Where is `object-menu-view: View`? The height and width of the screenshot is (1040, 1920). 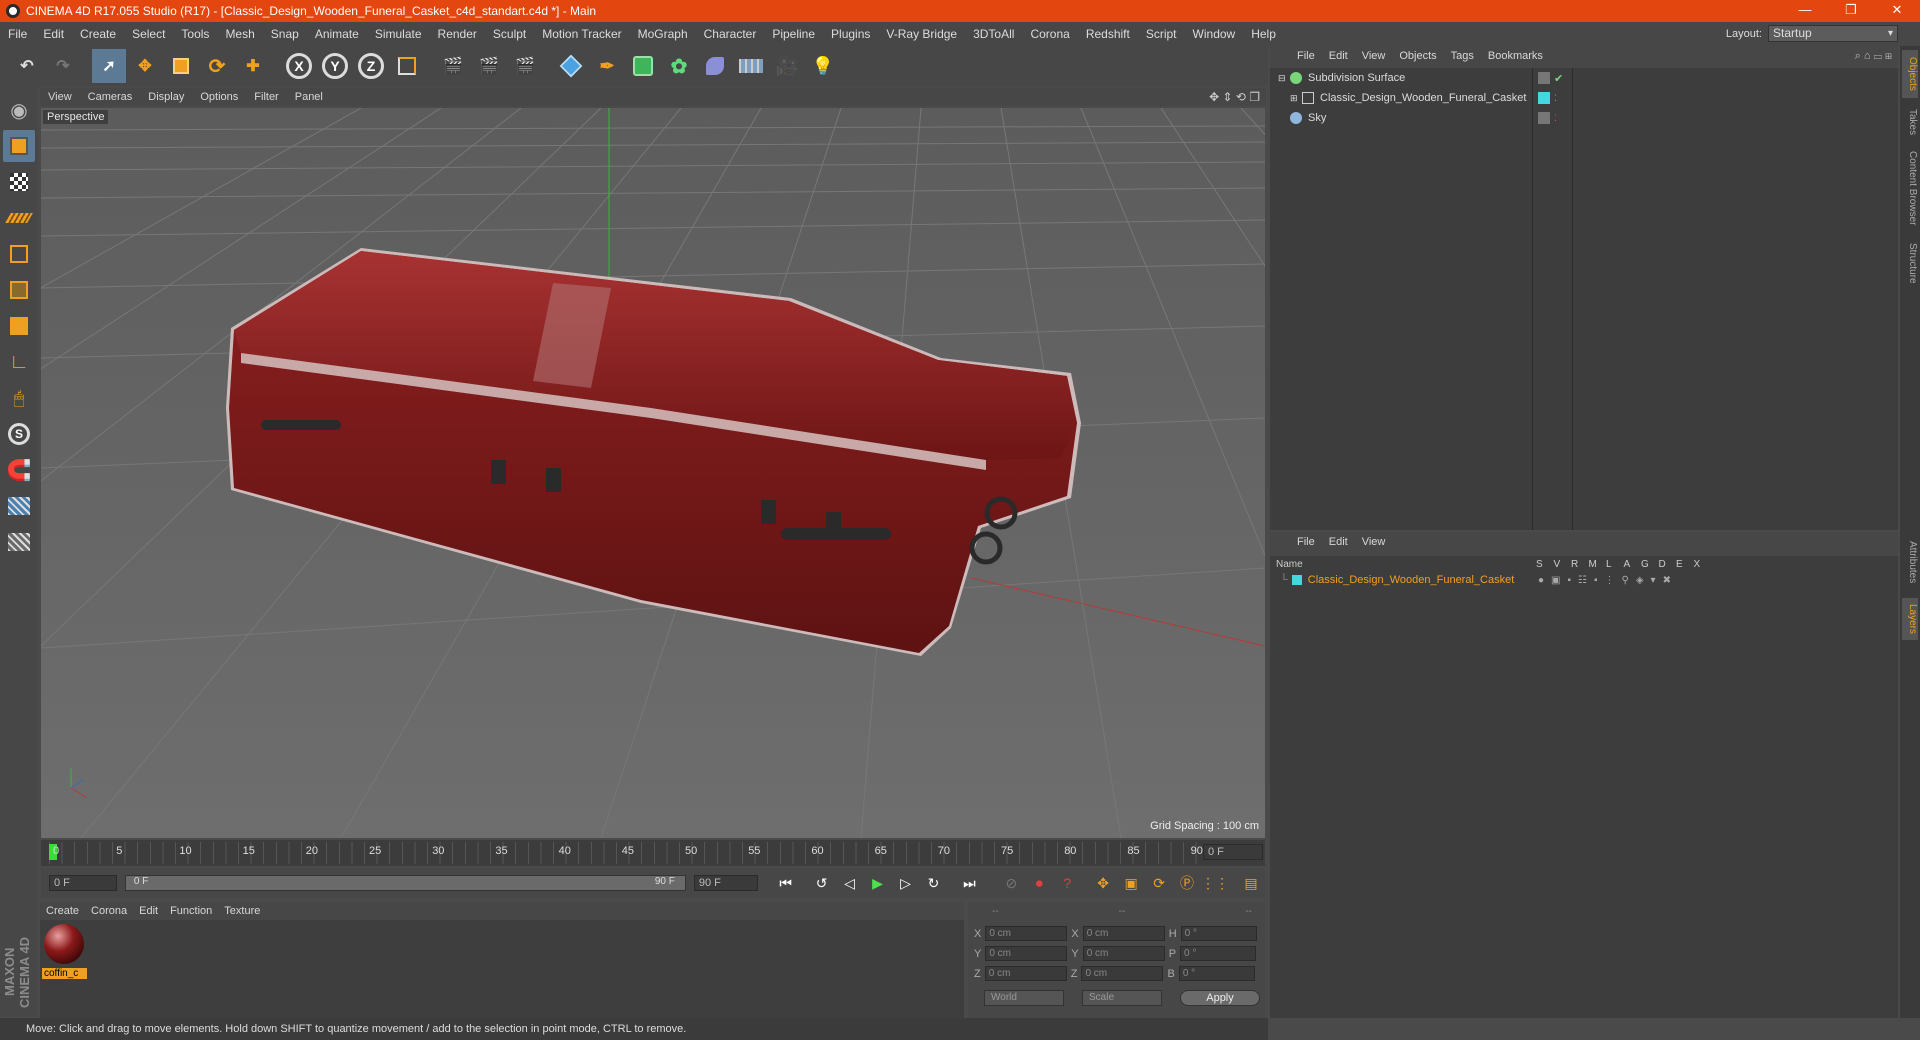
object-menu-view: View is located at coordinates (1374, 56).